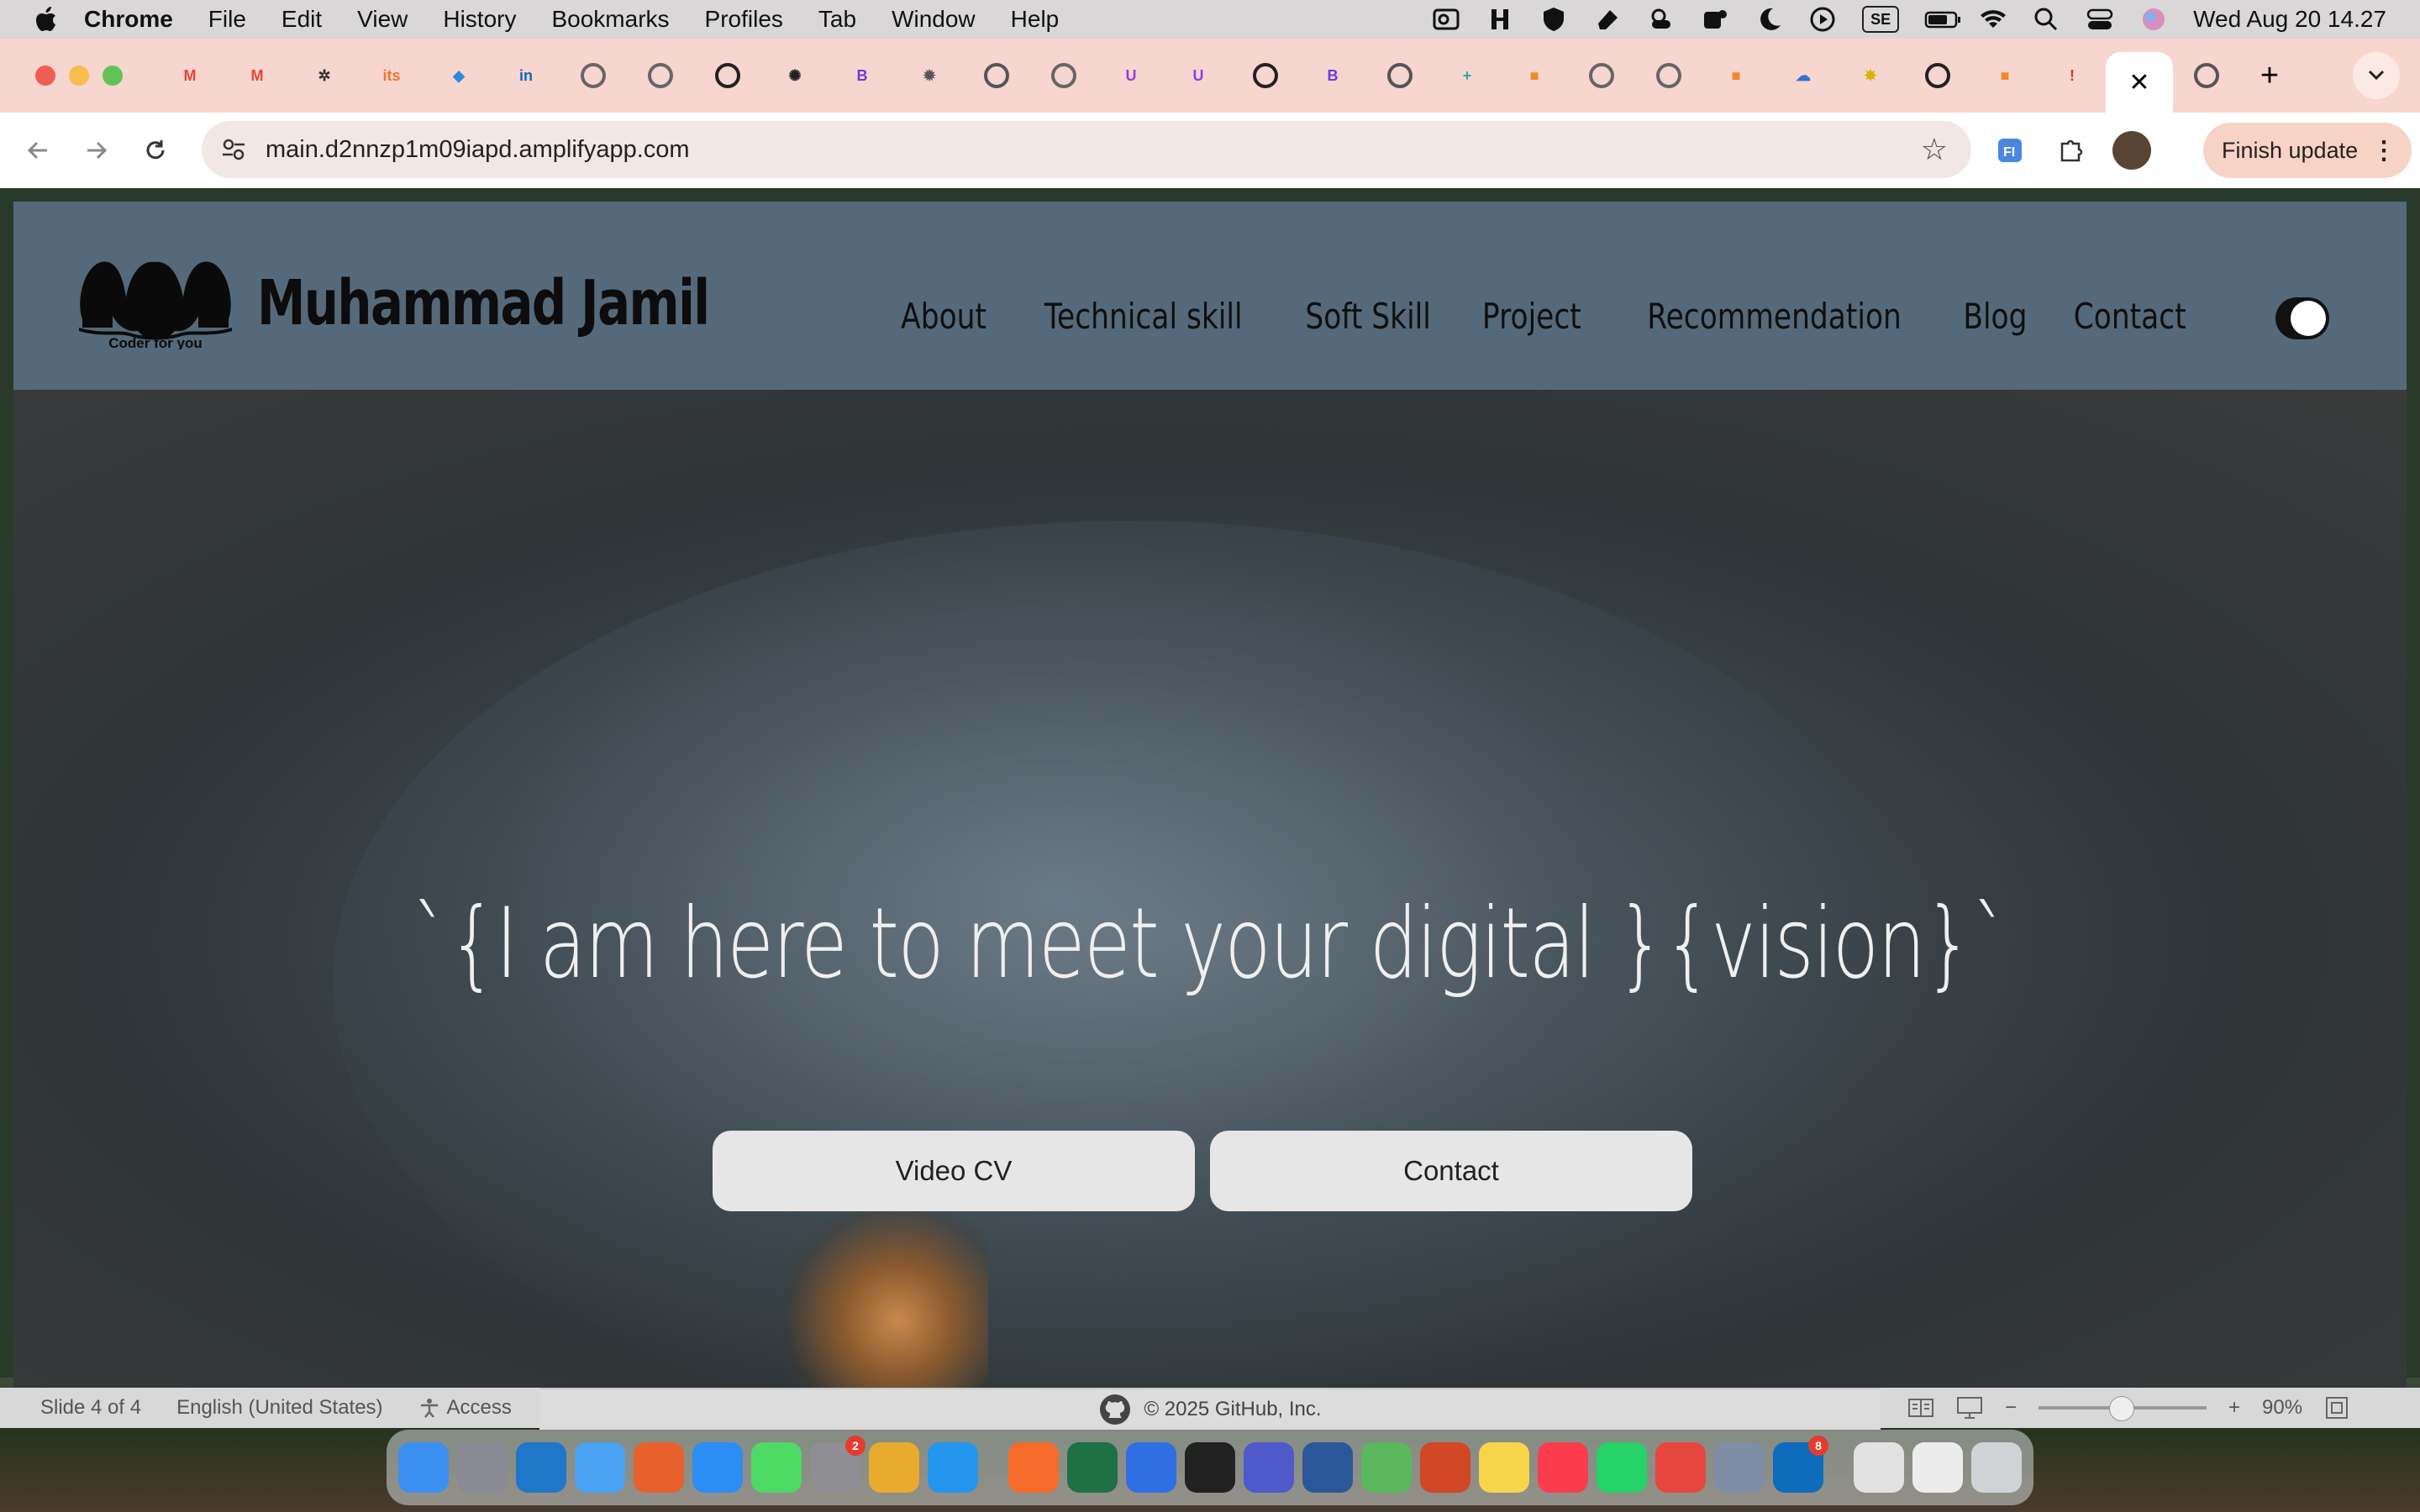 Image resolution: width=2420 pixels, height=1512 pixels. I want to click on site-info-icon, so click(233, 149).